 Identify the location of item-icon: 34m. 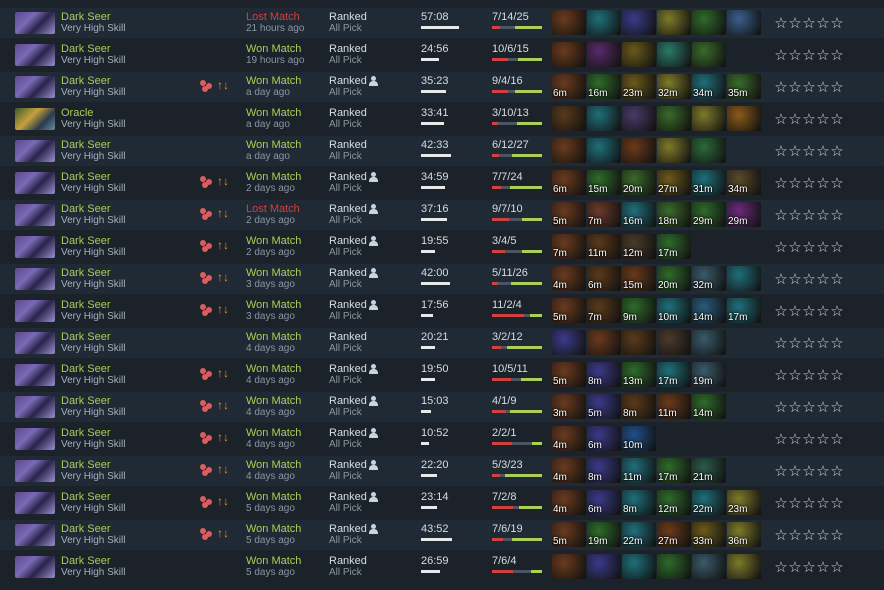
(744, 182).